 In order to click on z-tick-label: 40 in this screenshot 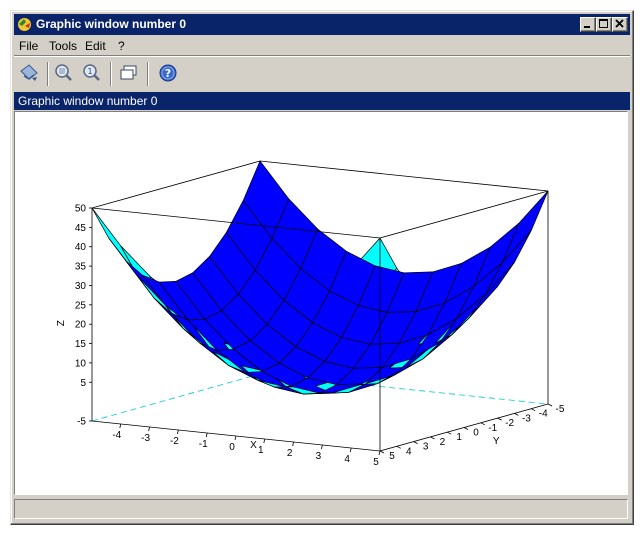, I will do `click(81, 247)`.